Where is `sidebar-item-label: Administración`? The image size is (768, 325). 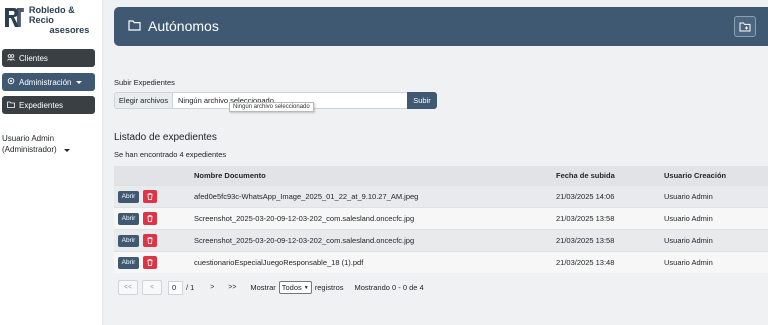
sidebar-item-label: Administración is located at coordinates (45, 82).